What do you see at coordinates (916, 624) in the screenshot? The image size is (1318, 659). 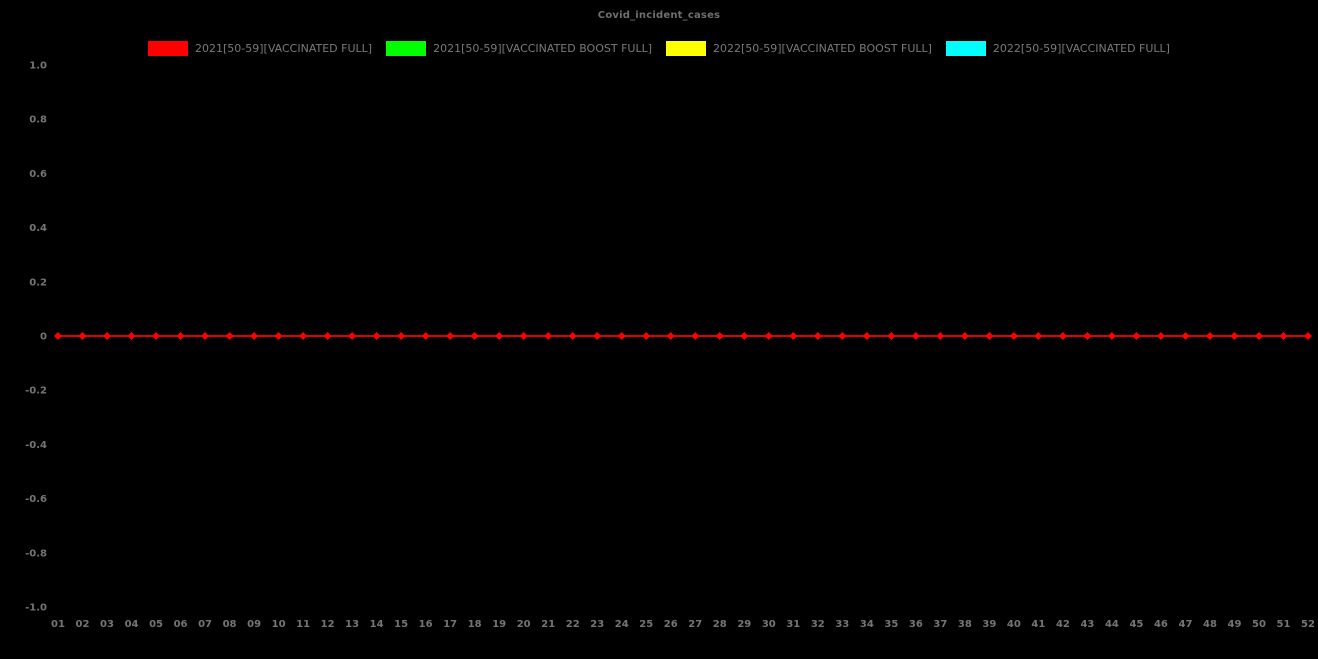 I see `x-tick-label: 36` at bounding box center [916, 624].